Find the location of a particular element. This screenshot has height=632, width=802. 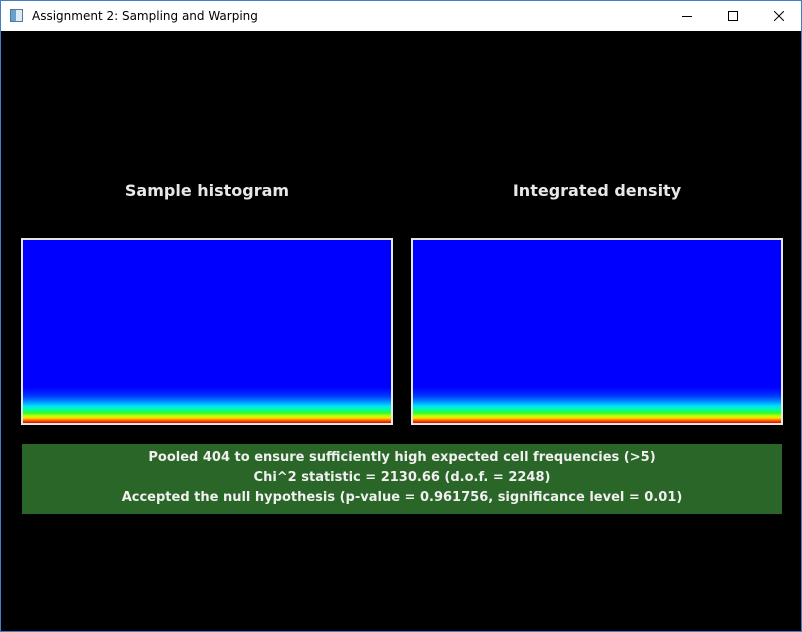

minimize-button is located at coordinates (687, 16).